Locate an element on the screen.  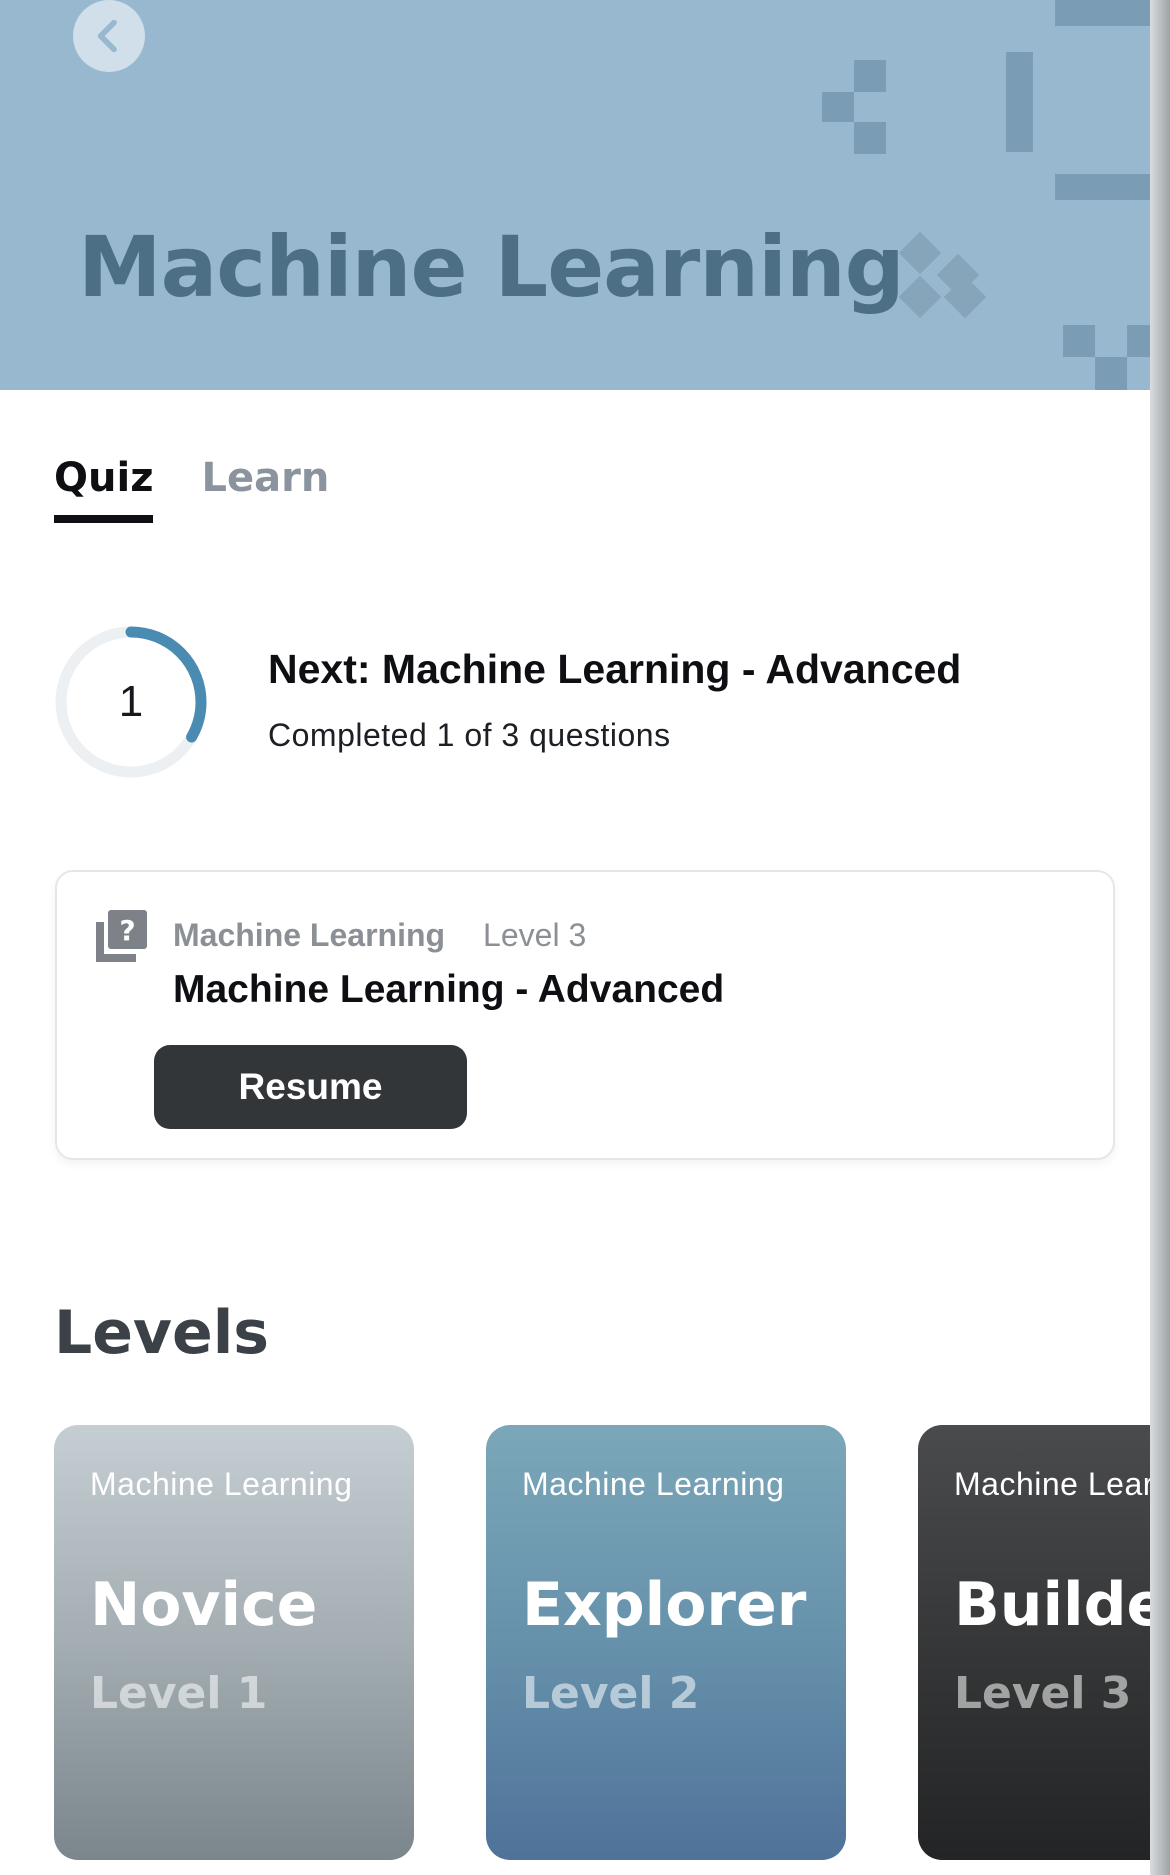
level-card-novice: Machine Learning Novice Level 1 is located at coordinates (234, 1642).